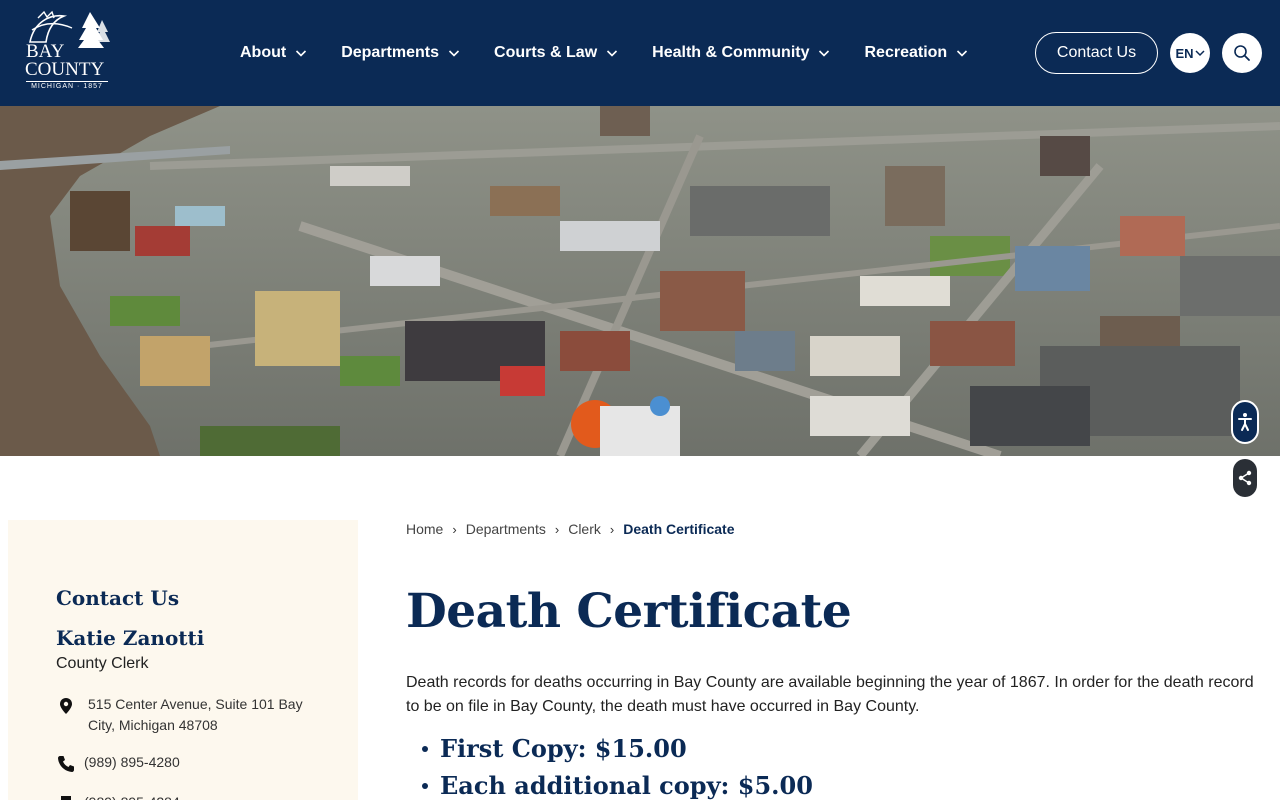 This screenshot has height=800, width=1280. What do you see at coordinates (626, 785) in the screenshot?
I see `fee-text: Each additional copy: $5.00` at bounding box center [626, 785].